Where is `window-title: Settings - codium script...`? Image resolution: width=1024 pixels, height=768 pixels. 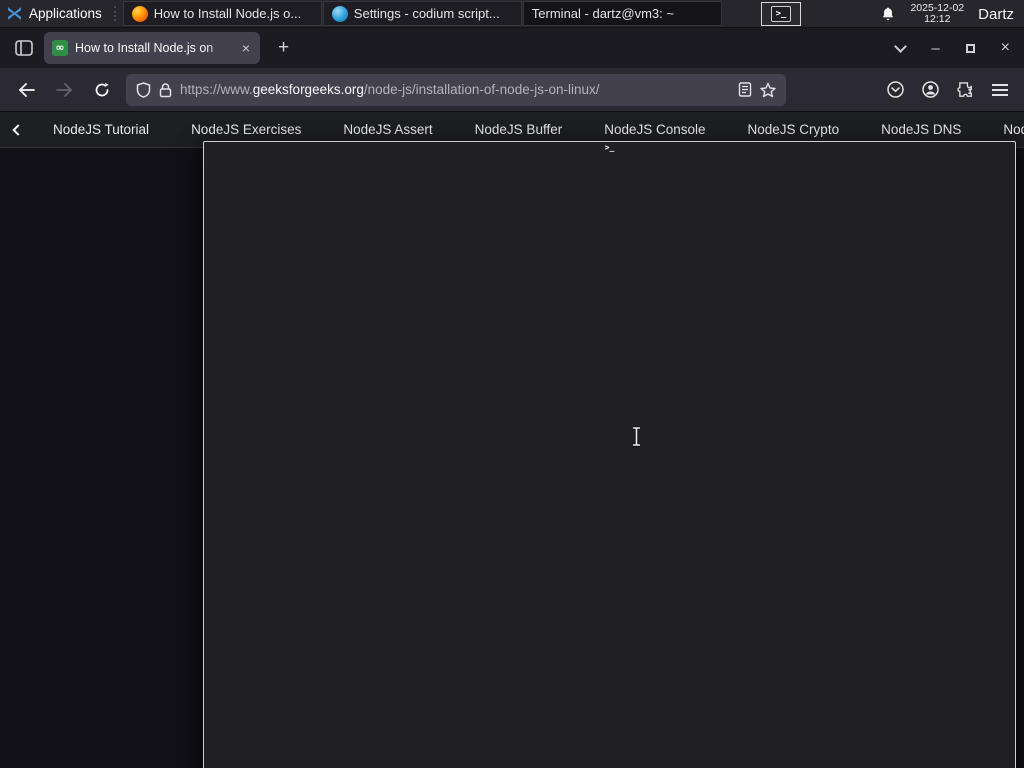 window-title: Settings - codium script... is located at coordinates (426, 13).